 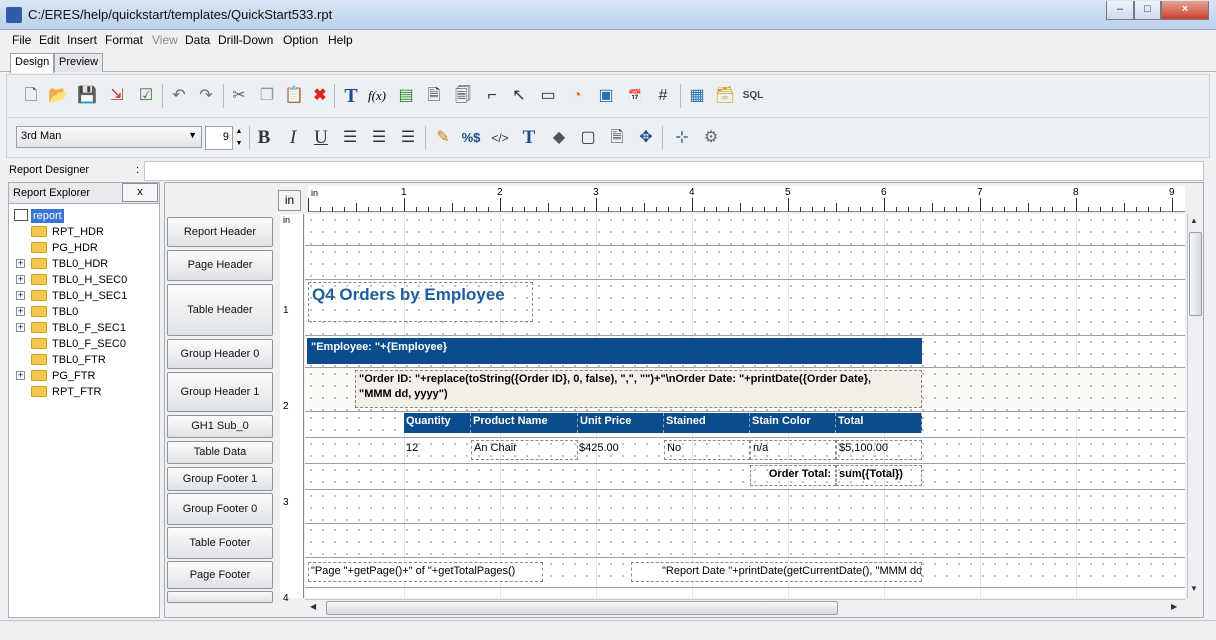 What do you see at coordinates (124, 40) in the screenshot?
I see `menu-format: Format` at bounding box center [124, 40].